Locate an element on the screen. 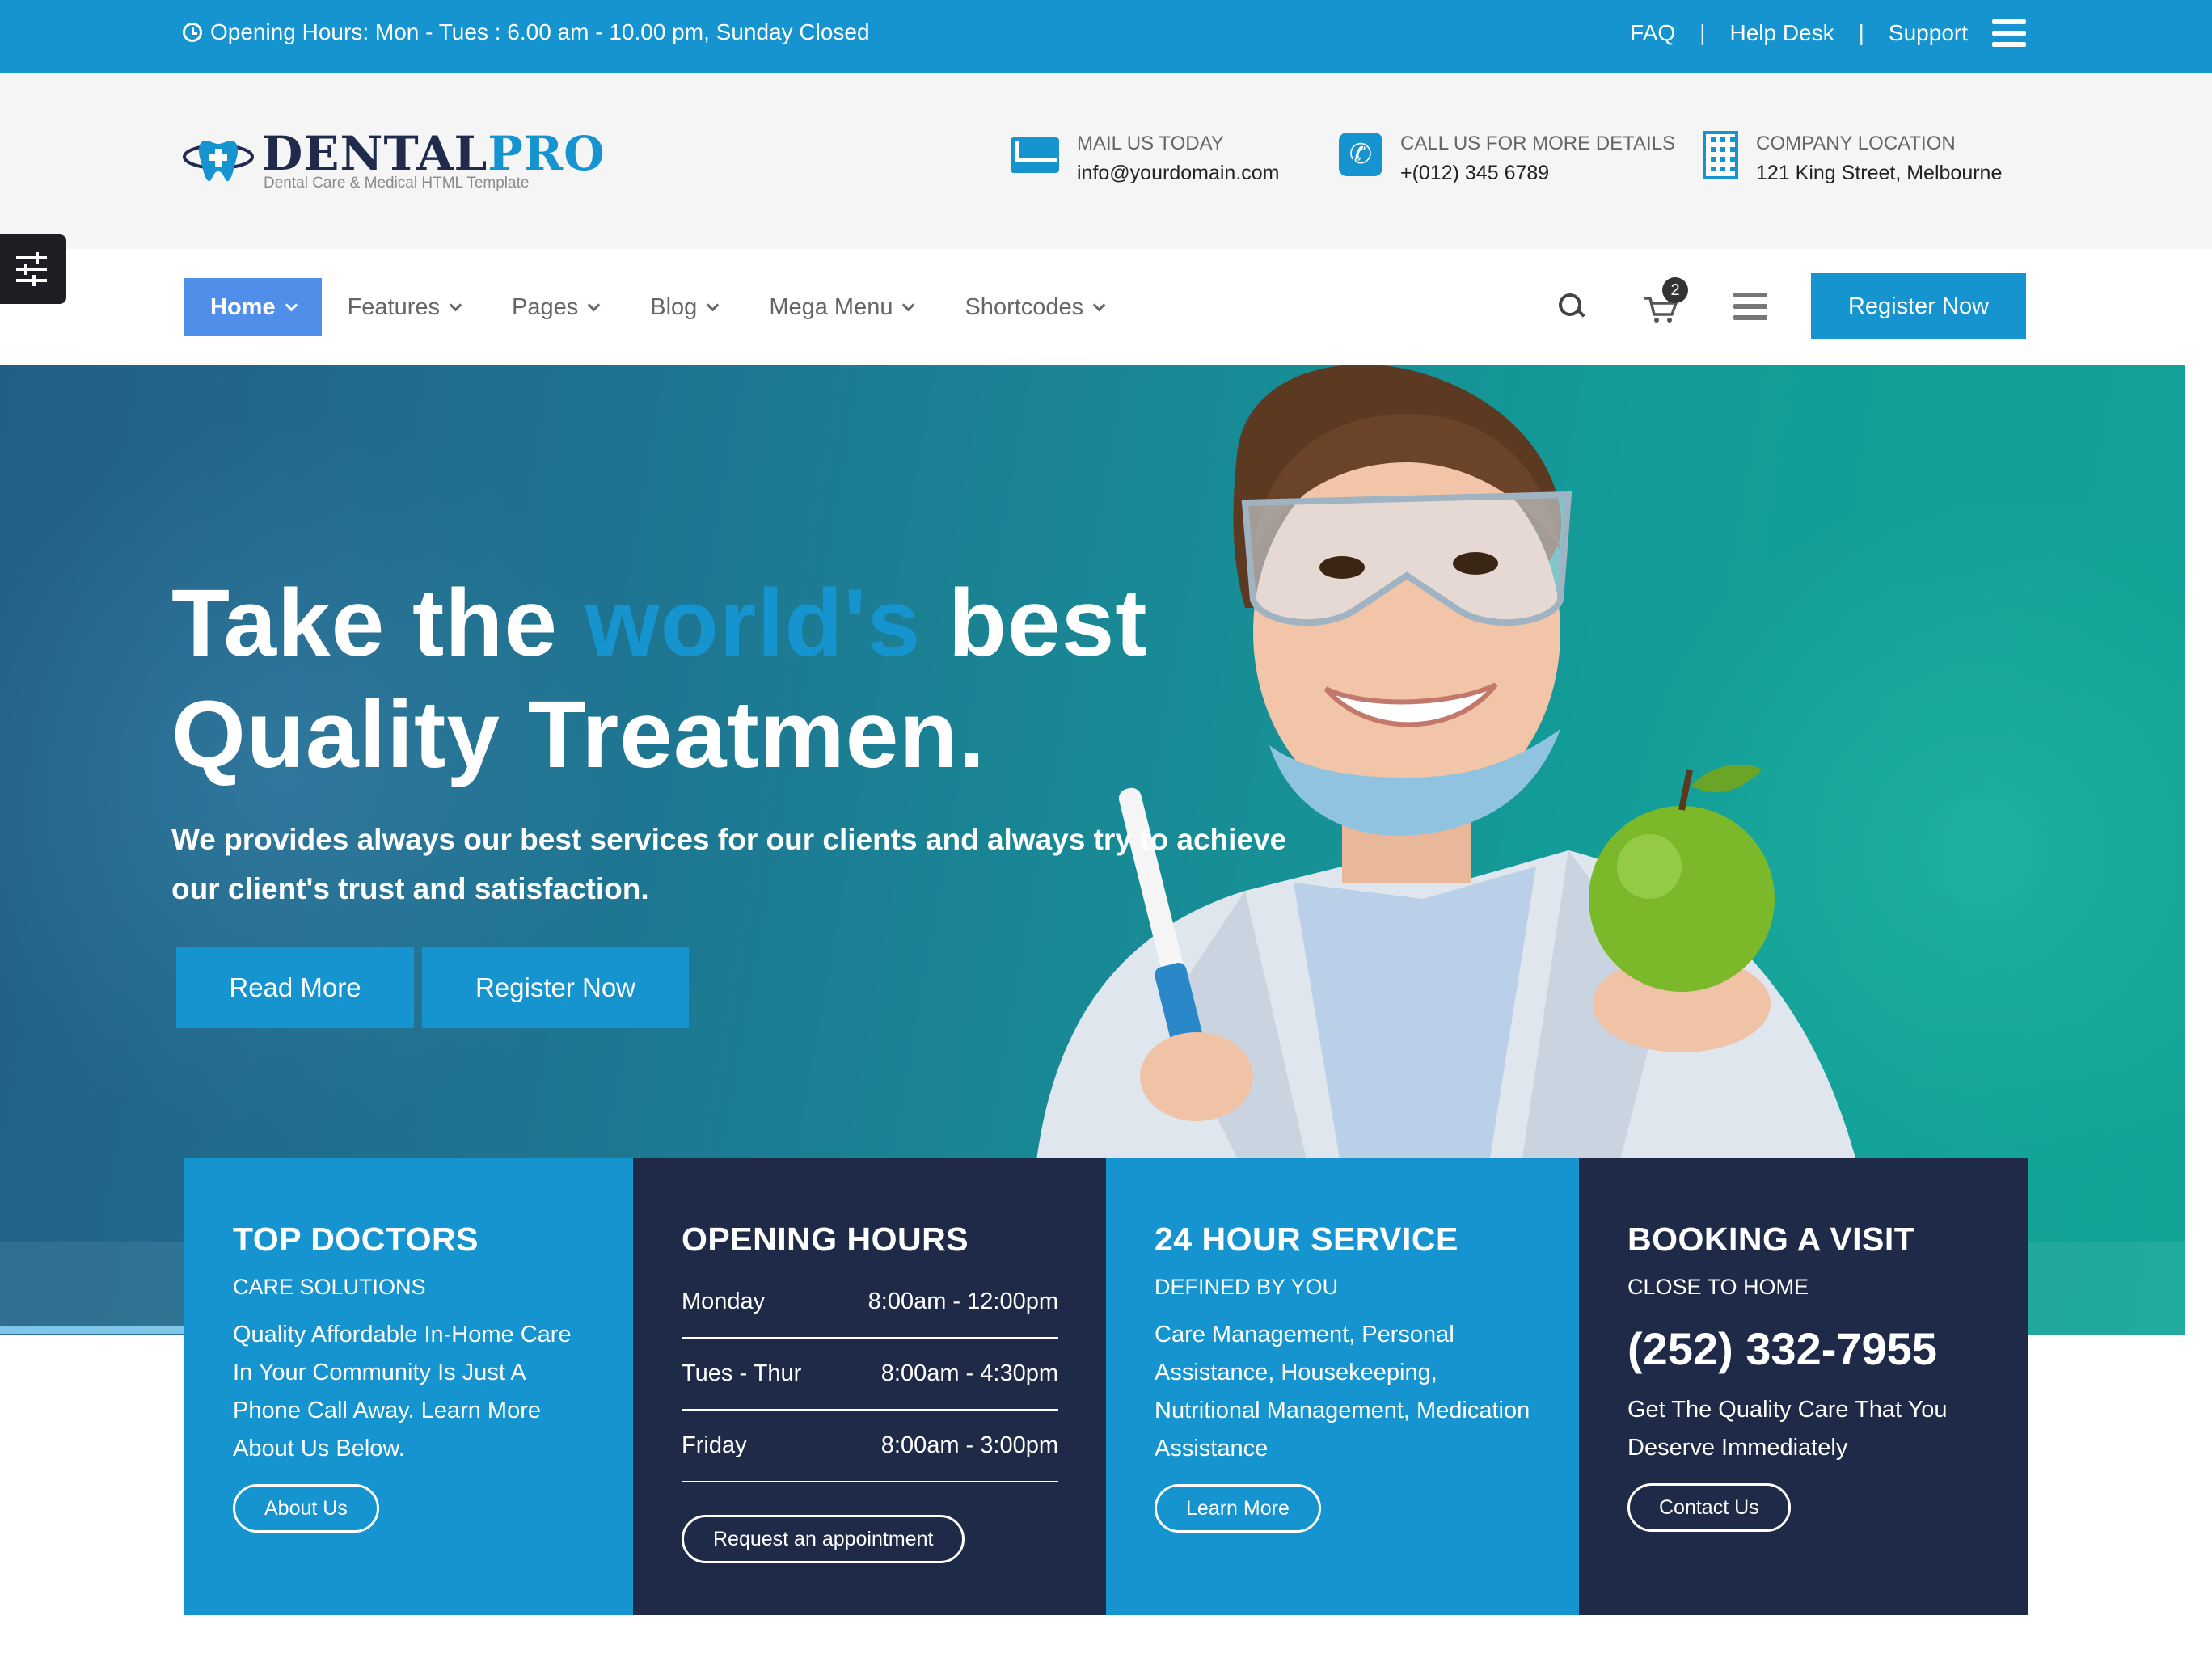  nav-item-mega-menu: Mega Menu is located at coordinates (841, 307).